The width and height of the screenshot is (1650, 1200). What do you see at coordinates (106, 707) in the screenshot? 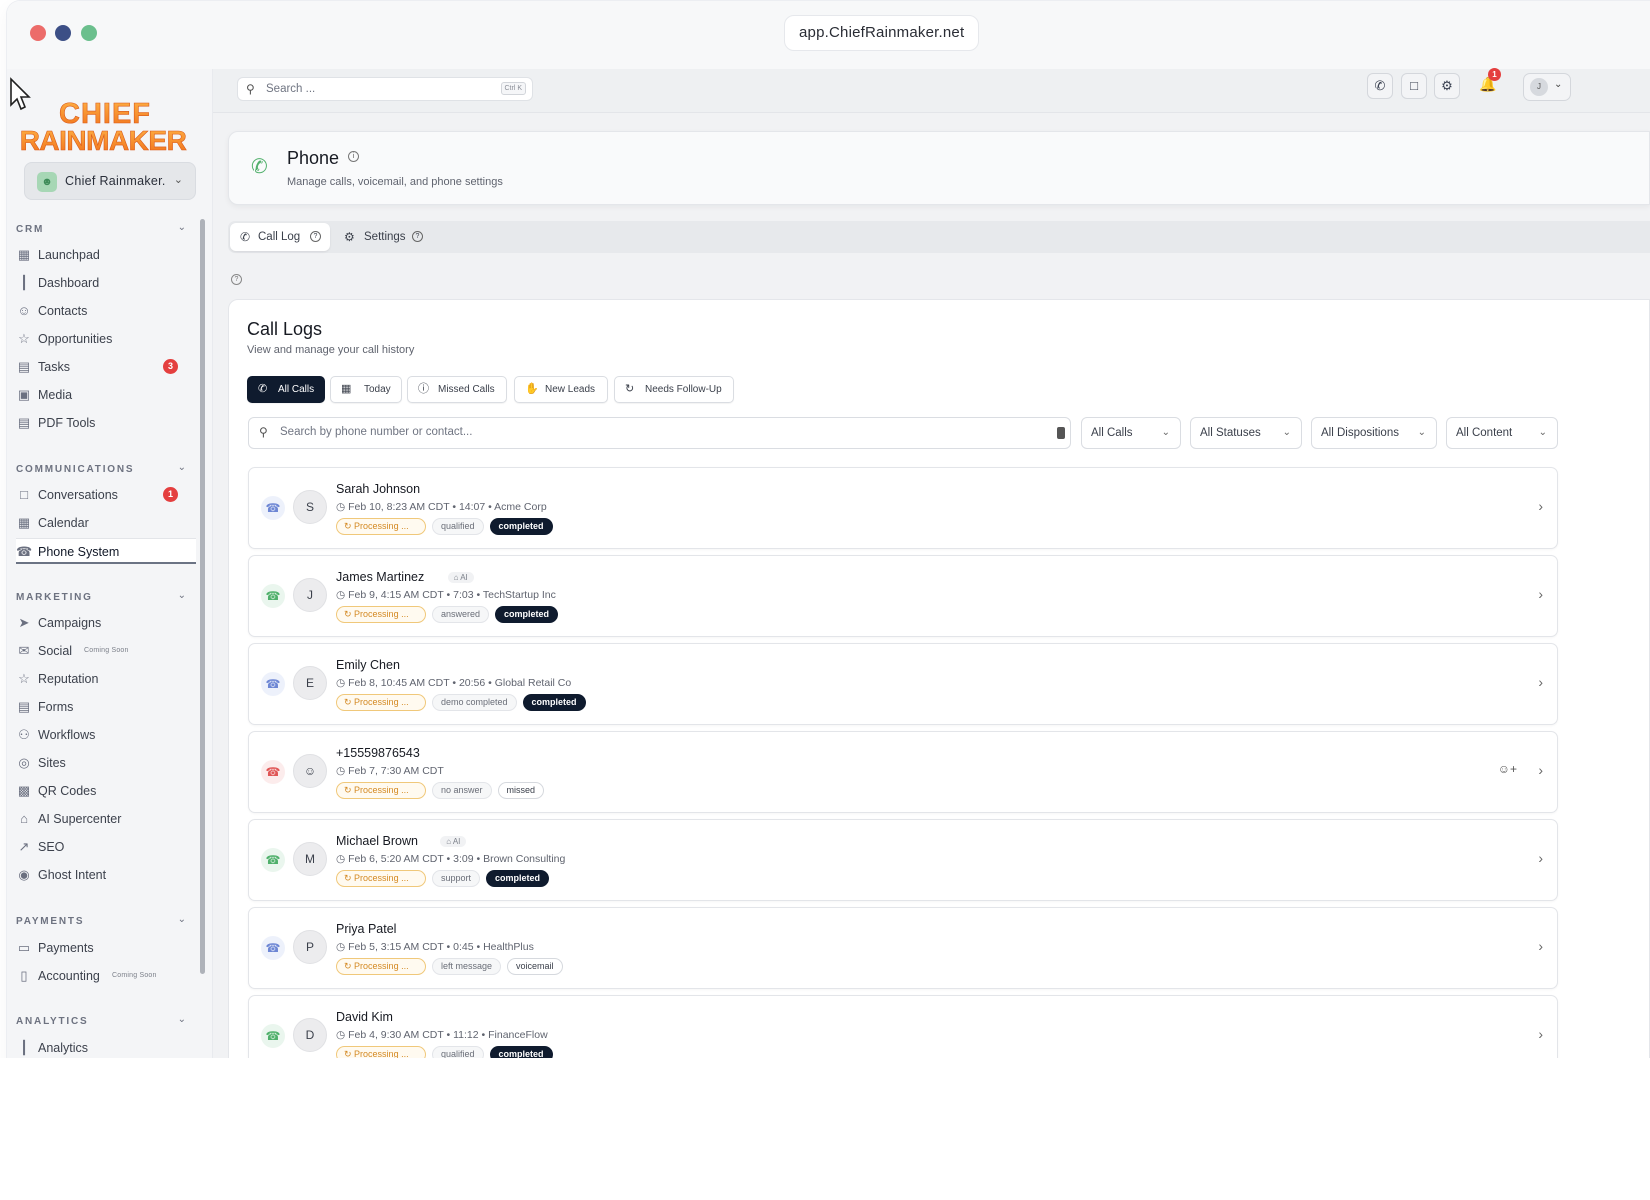
I see `sidebar-item-forms: ▤ Forms` at bounding box center [106, 707].